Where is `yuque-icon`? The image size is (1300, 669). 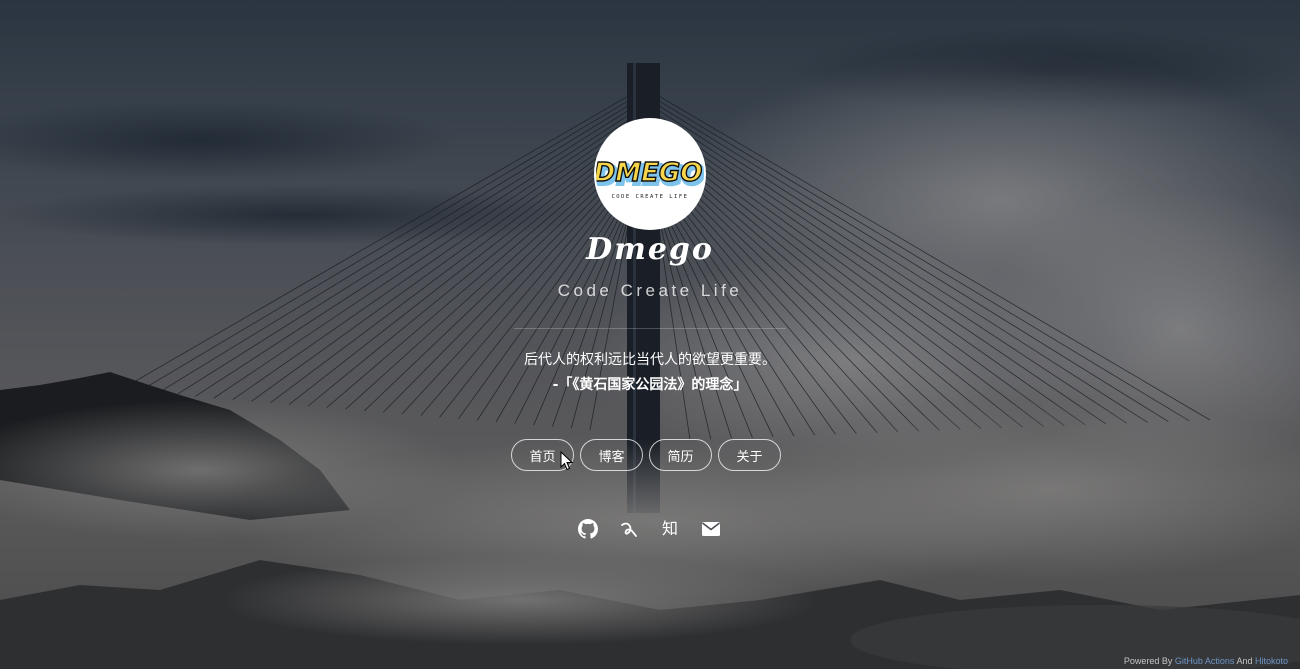
yuque-icon is located at coordinates (629, 529).